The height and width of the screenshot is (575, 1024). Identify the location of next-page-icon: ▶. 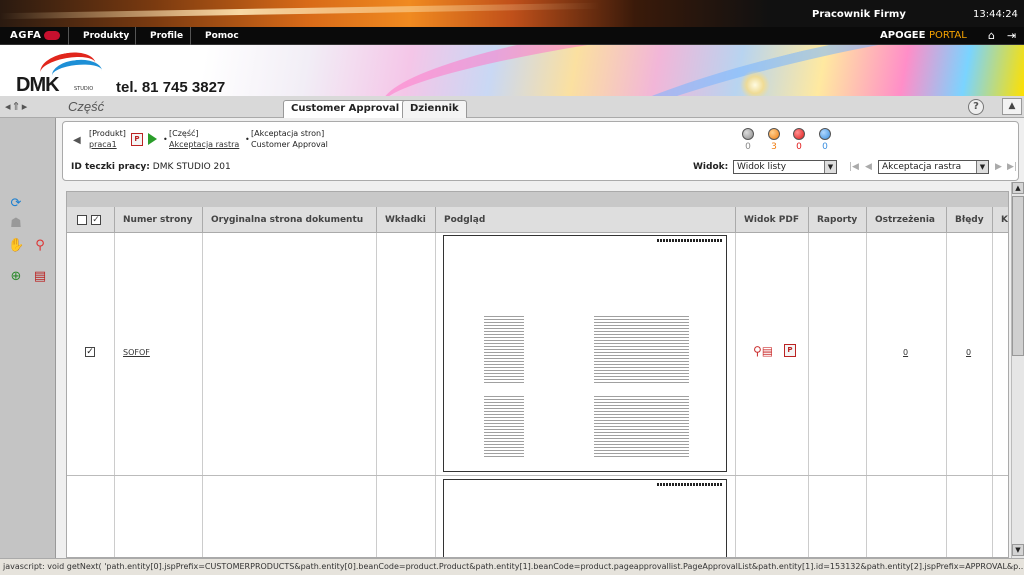
(998, 167).